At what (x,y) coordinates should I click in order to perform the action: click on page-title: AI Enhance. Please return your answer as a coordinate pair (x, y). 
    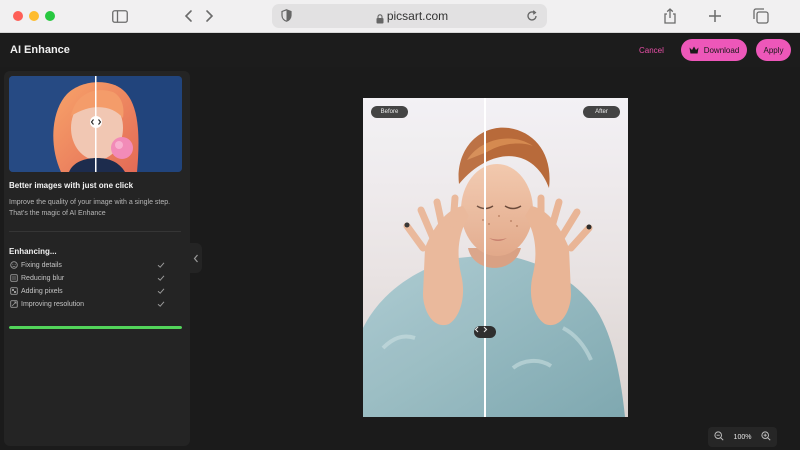
    Looking at the image, I should click on (40, 50).